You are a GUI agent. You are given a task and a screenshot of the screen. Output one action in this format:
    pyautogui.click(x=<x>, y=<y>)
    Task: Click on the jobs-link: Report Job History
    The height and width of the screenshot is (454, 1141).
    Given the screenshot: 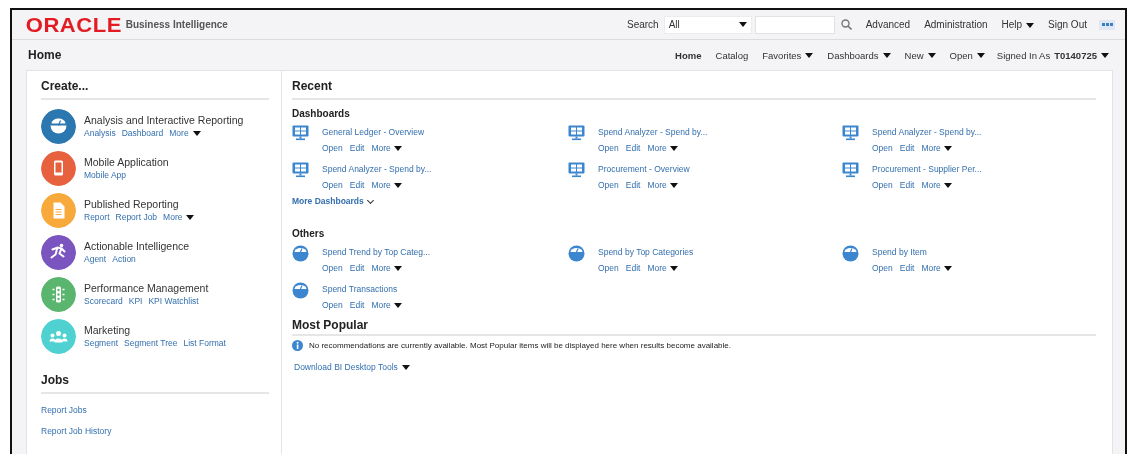 What is the action you would take?
    pyautogui.click(x=155, y=431)
    